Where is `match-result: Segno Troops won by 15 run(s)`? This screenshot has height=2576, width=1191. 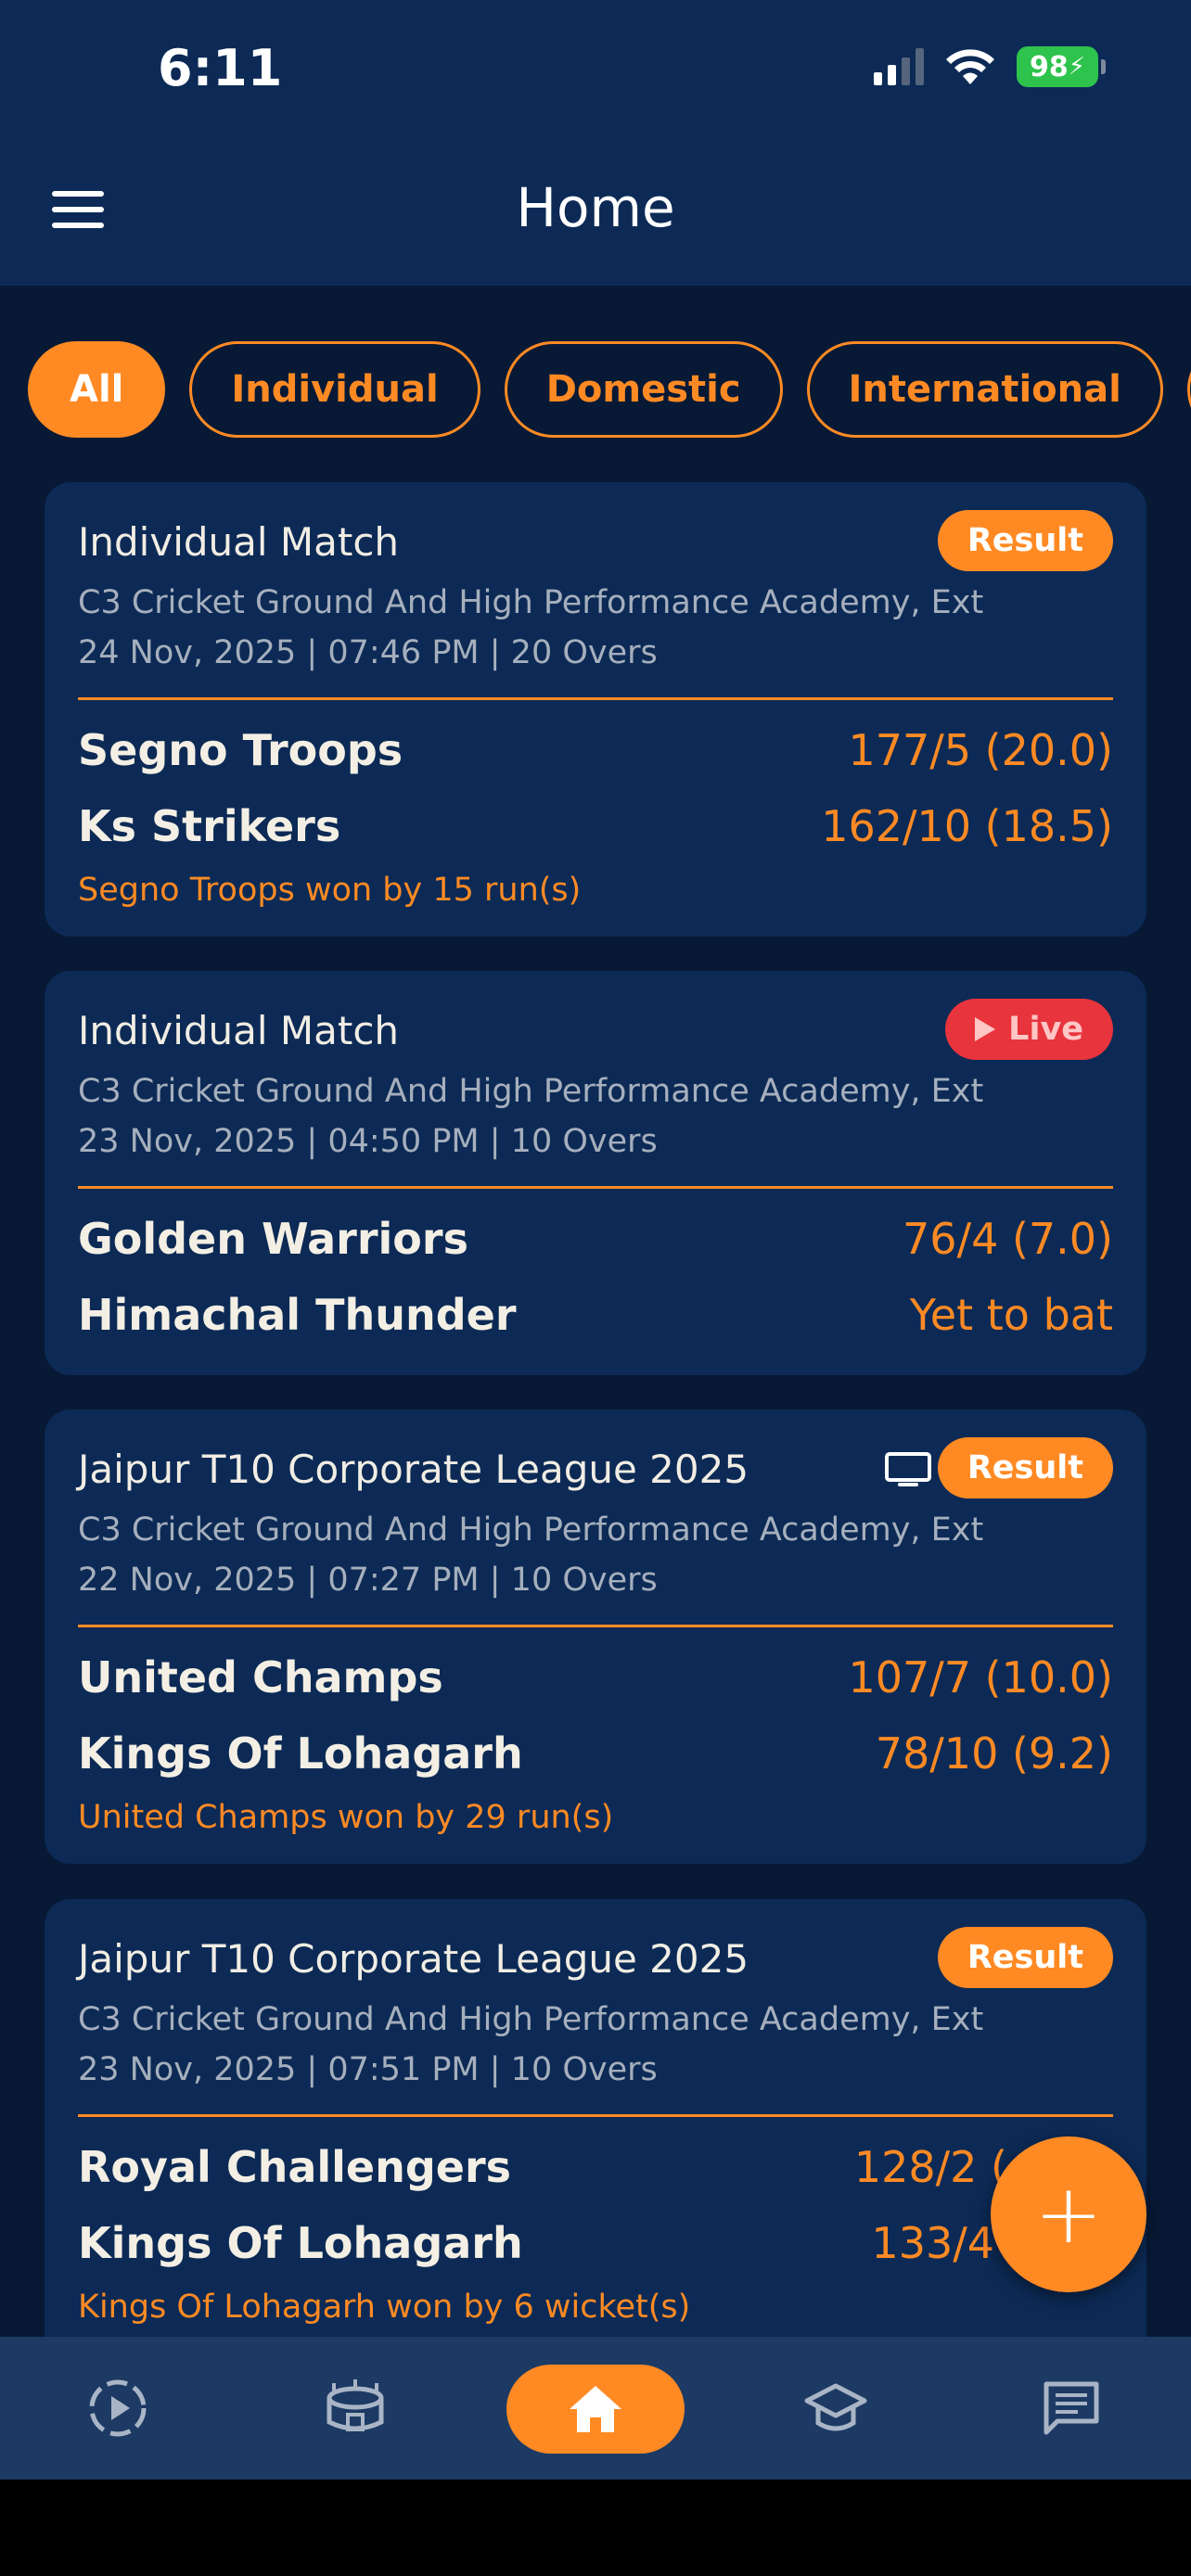
match-result: Segno Troops won by 15 run(s) is located at coordinates (330, 890).